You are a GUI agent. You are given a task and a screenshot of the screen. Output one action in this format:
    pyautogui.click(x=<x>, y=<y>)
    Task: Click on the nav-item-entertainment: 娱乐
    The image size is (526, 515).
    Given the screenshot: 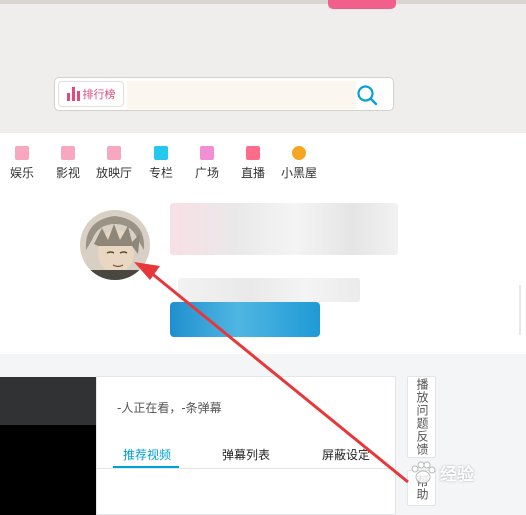 What is the action you would take?
    pyautogui.click(x=22, y=163)
    